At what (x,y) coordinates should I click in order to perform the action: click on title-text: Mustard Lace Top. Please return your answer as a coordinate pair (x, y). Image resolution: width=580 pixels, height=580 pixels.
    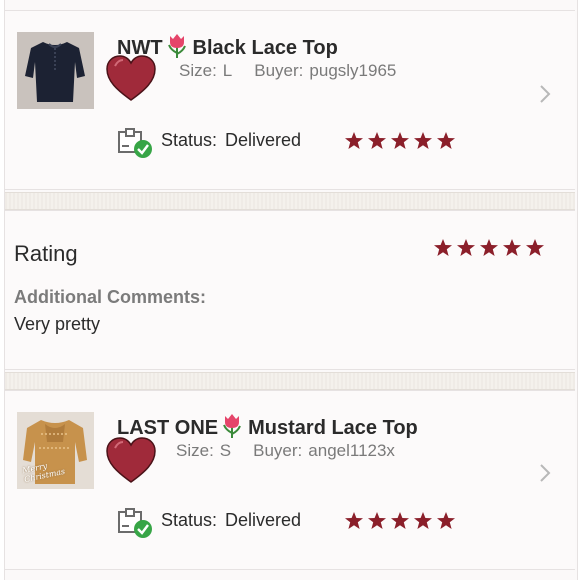
    Looking at the image, I should click on (333, 428).